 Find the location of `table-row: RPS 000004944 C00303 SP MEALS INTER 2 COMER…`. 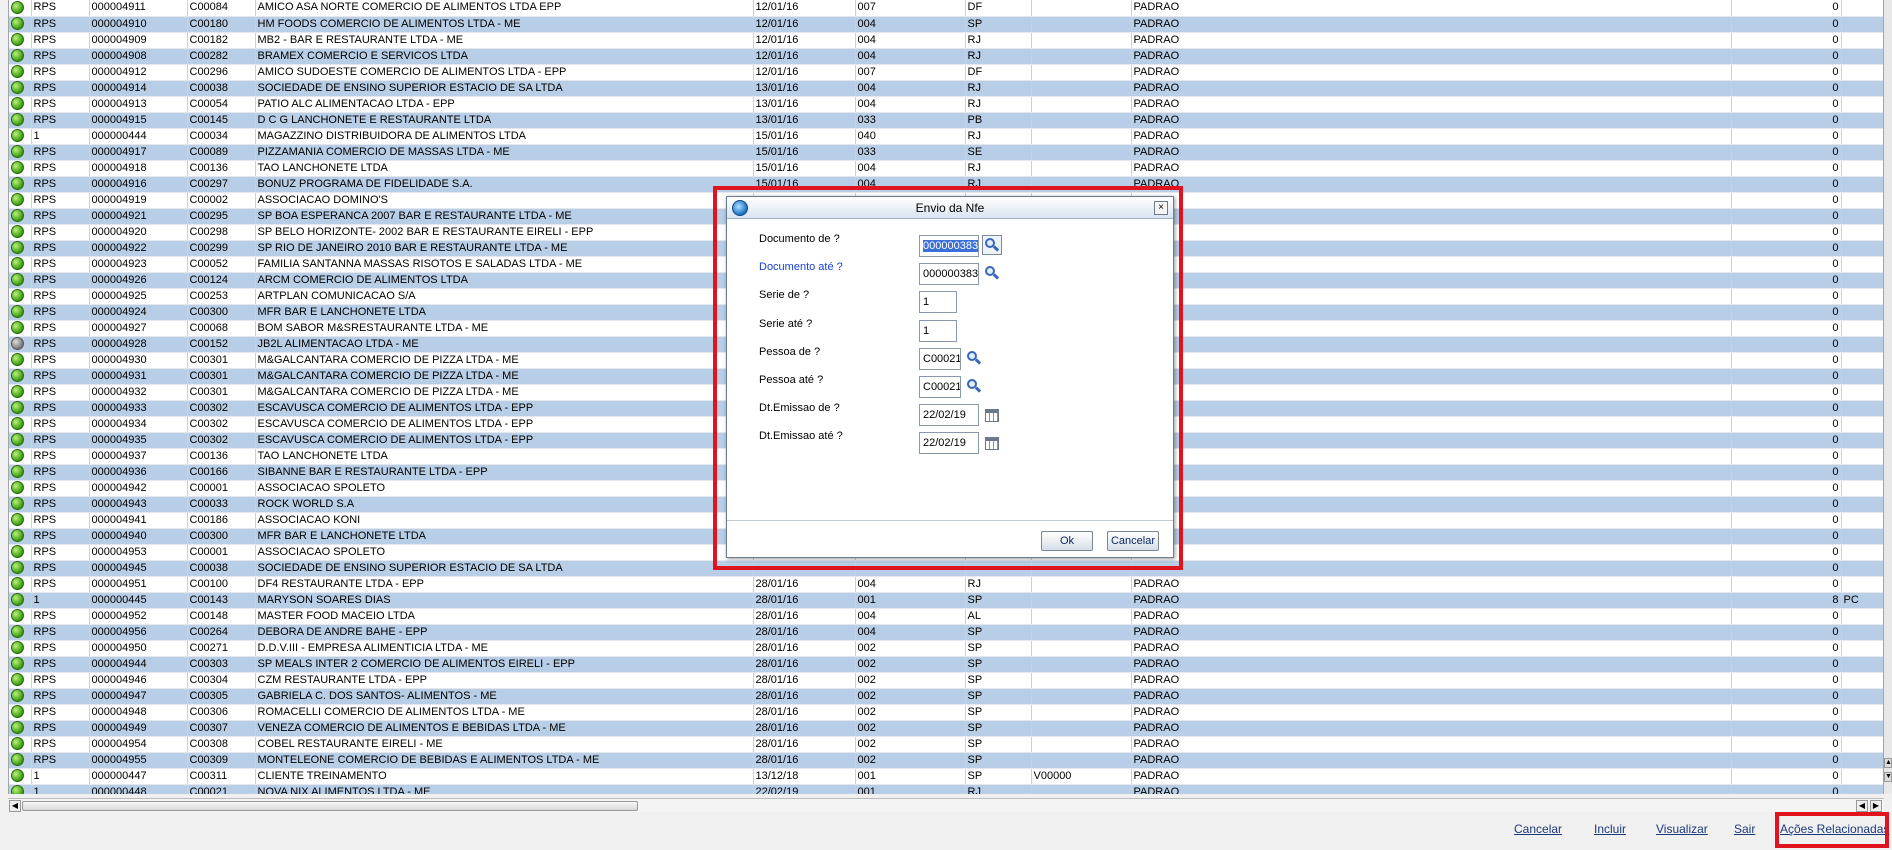

table-row: RPS 000004944 C00303 SP MEALS INTER 2 COMER… is located at coordinates (946, 664).